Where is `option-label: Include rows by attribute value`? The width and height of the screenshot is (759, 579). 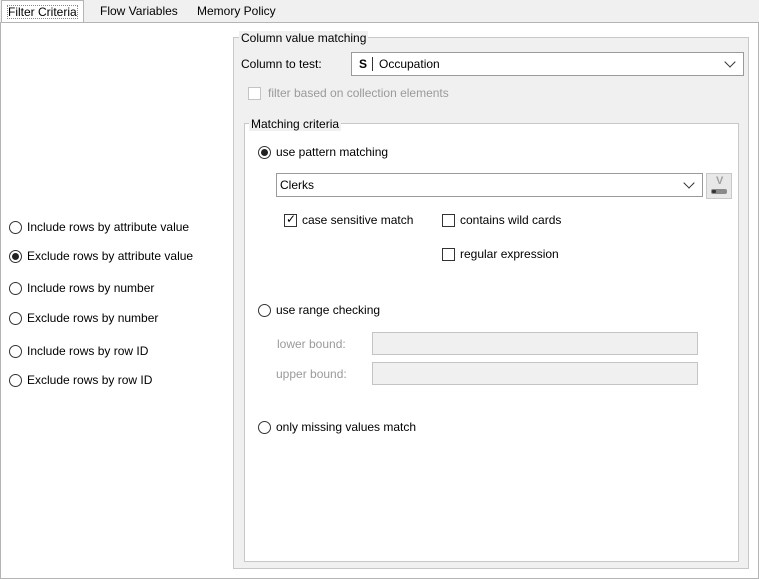 option-label: Include rows by attribute value is located at coordinates (108, 227).